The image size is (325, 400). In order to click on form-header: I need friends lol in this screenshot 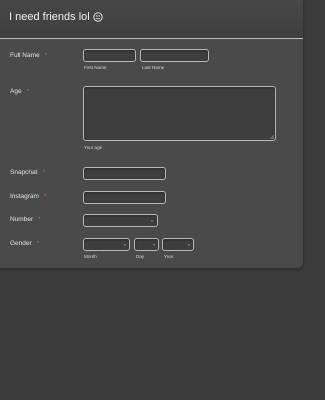, I will do `click(151, 19)`.